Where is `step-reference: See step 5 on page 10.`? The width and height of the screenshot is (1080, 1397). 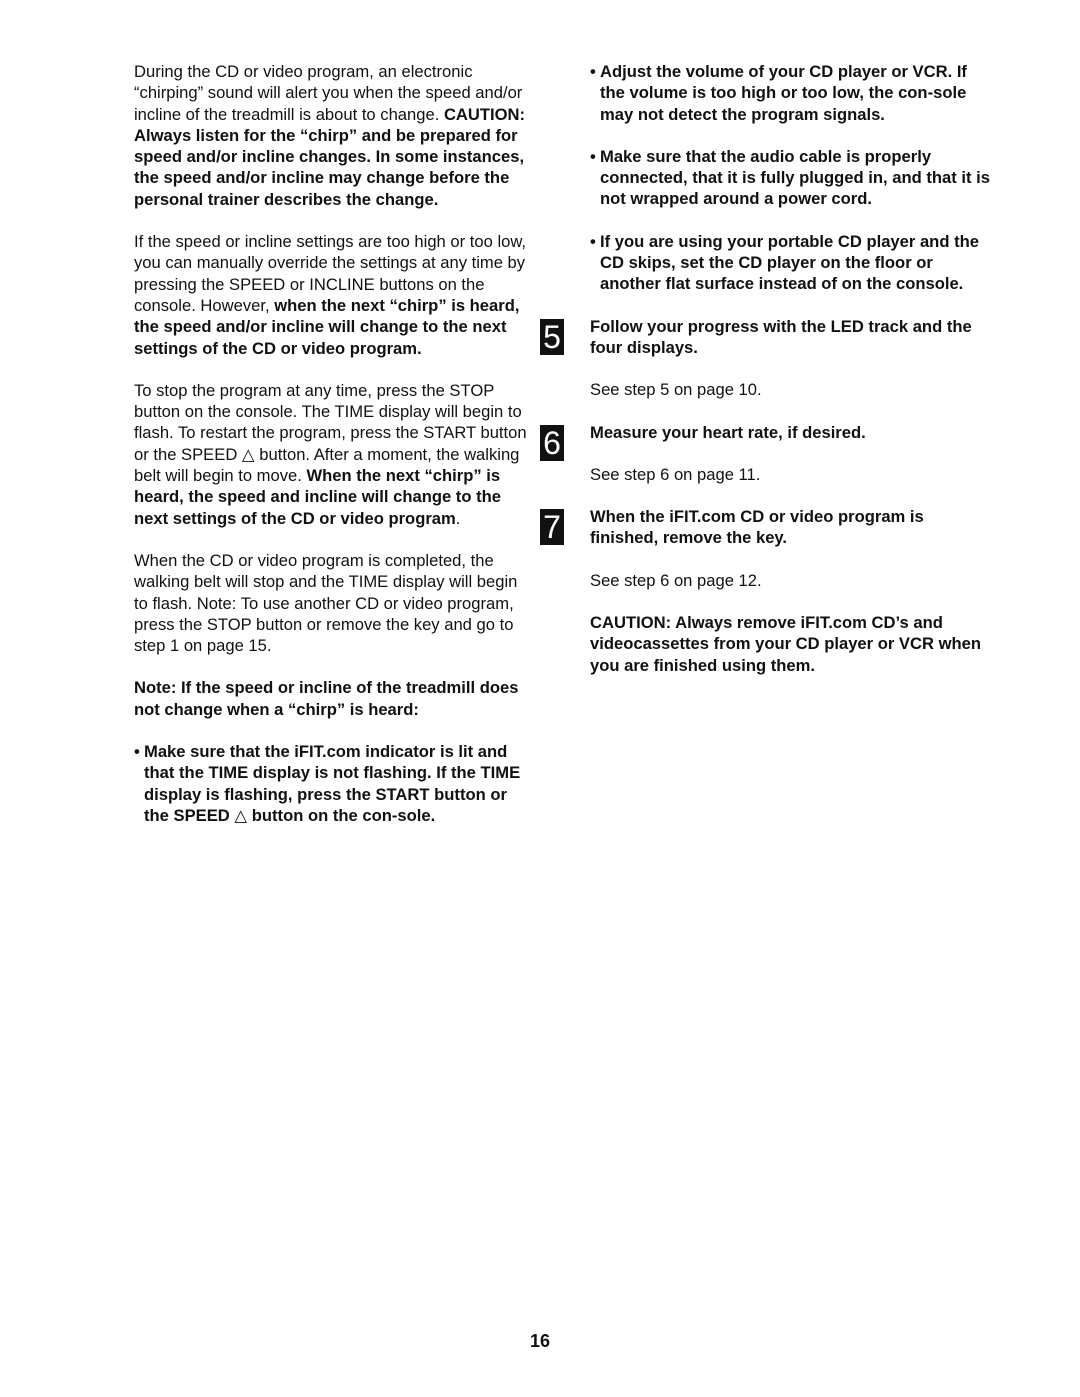
step-reference: See step 5 on page 10. is located at coordinates (676, 390).